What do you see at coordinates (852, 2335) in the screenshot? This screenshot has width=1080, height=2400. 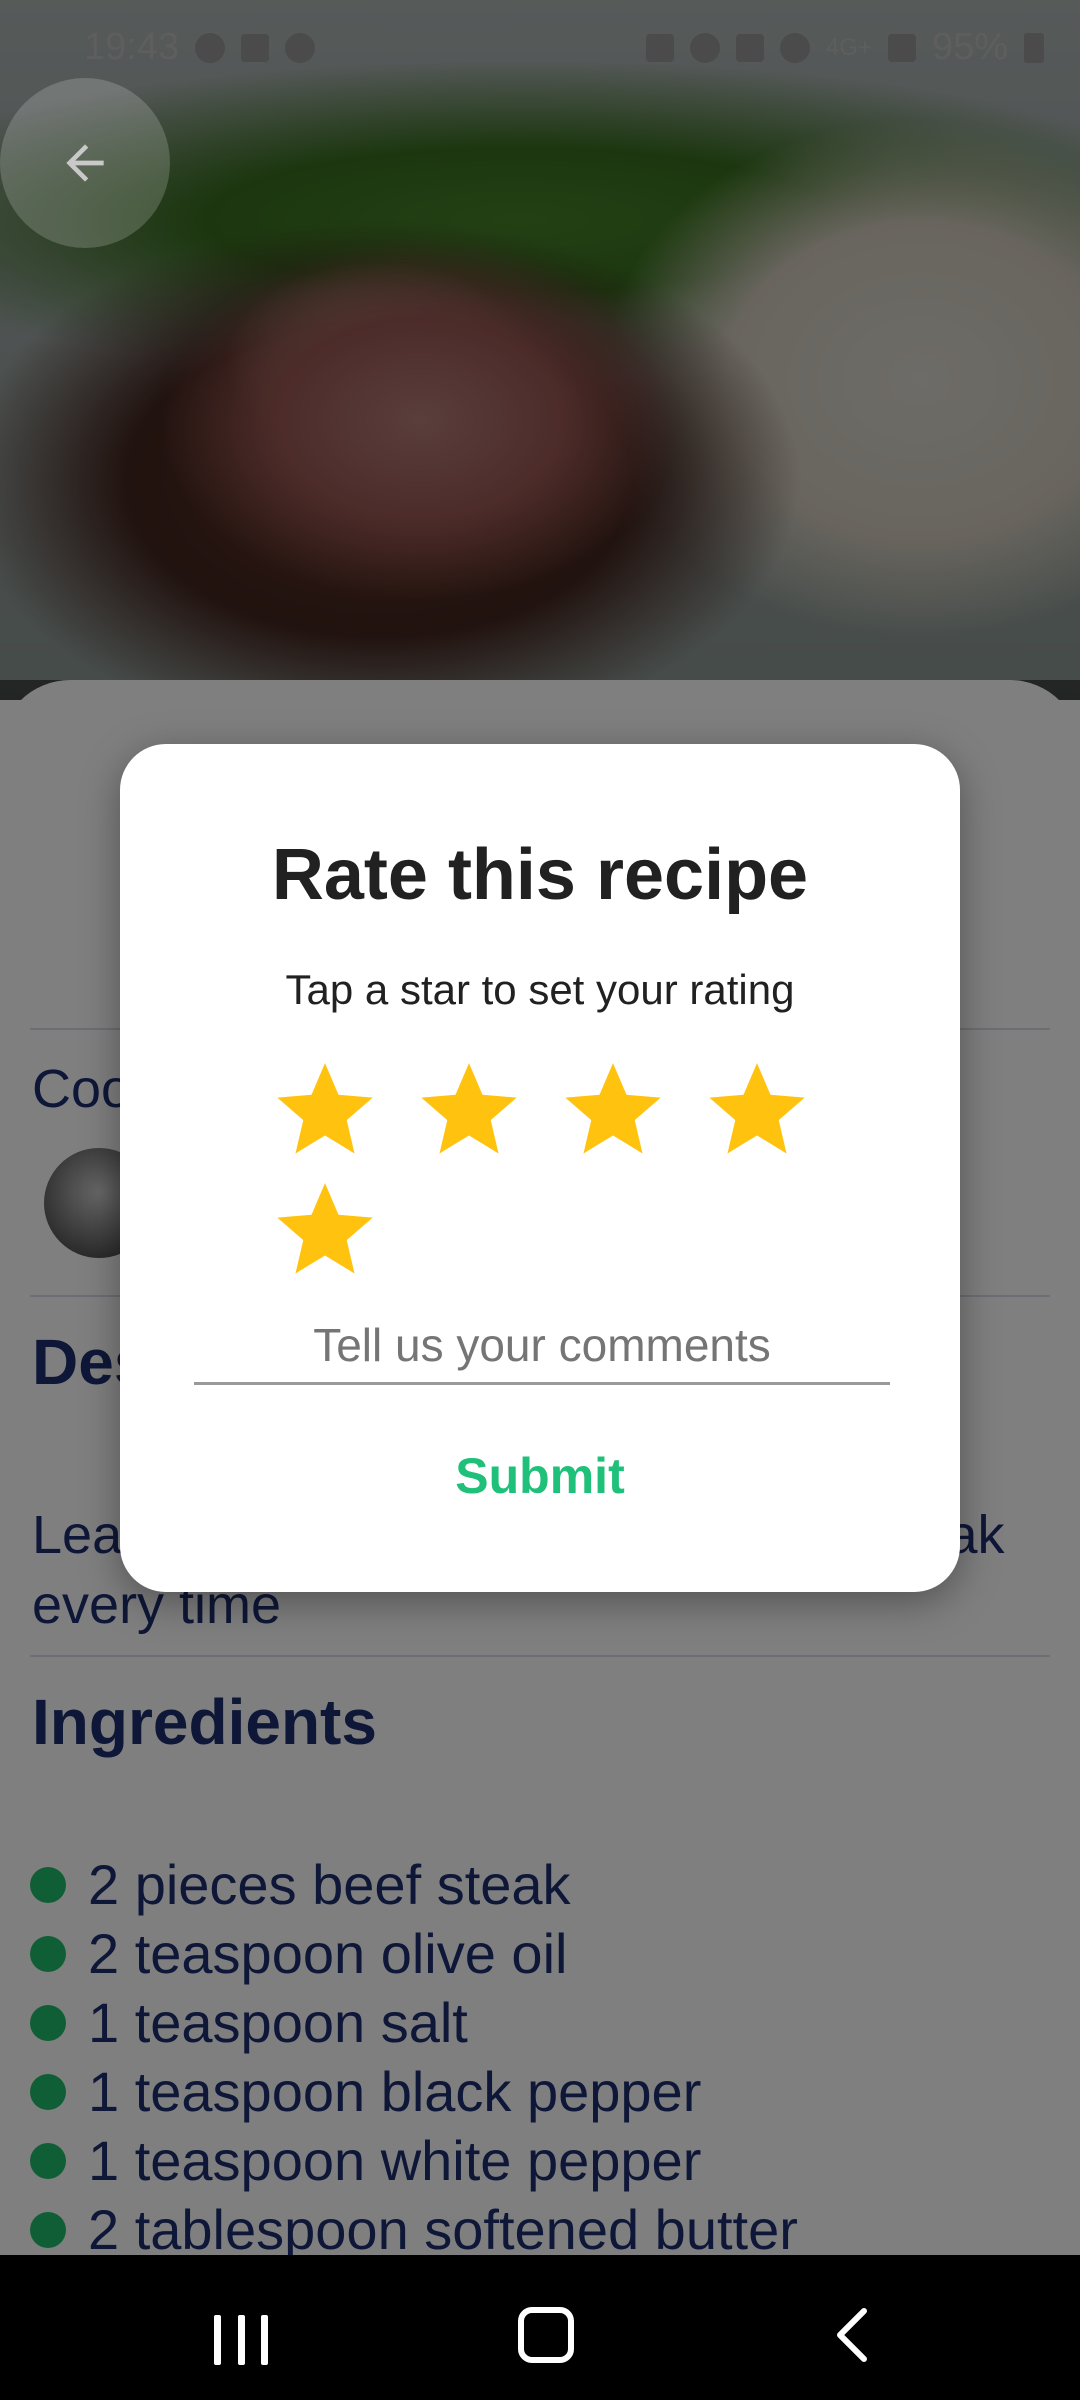 I see `chevron-left-icon` at bounding box center [852, 2335].